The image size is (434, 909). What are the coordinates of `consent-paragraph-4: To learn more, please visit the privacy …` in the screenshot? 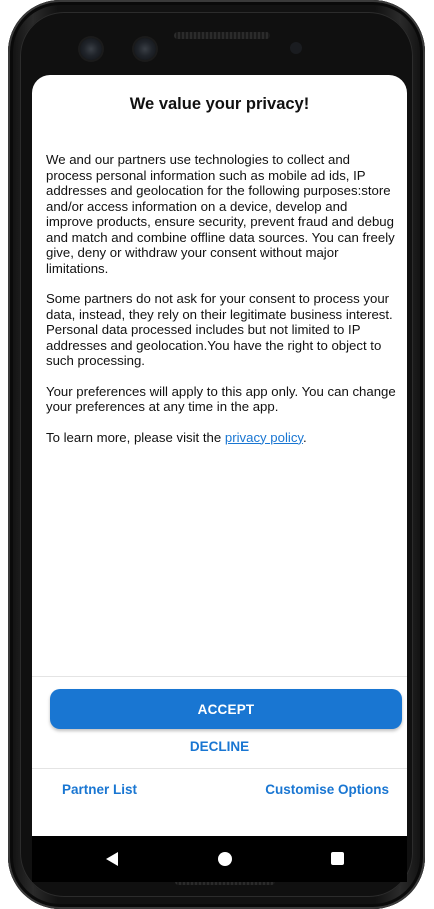 It's located at (221, 438).